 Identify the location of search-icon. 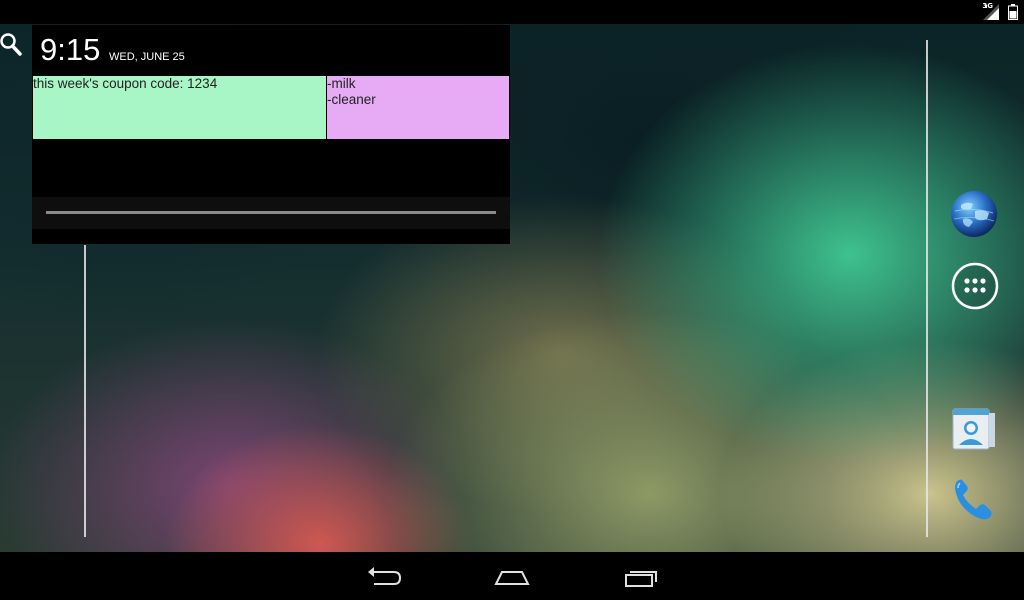
(12, 44).